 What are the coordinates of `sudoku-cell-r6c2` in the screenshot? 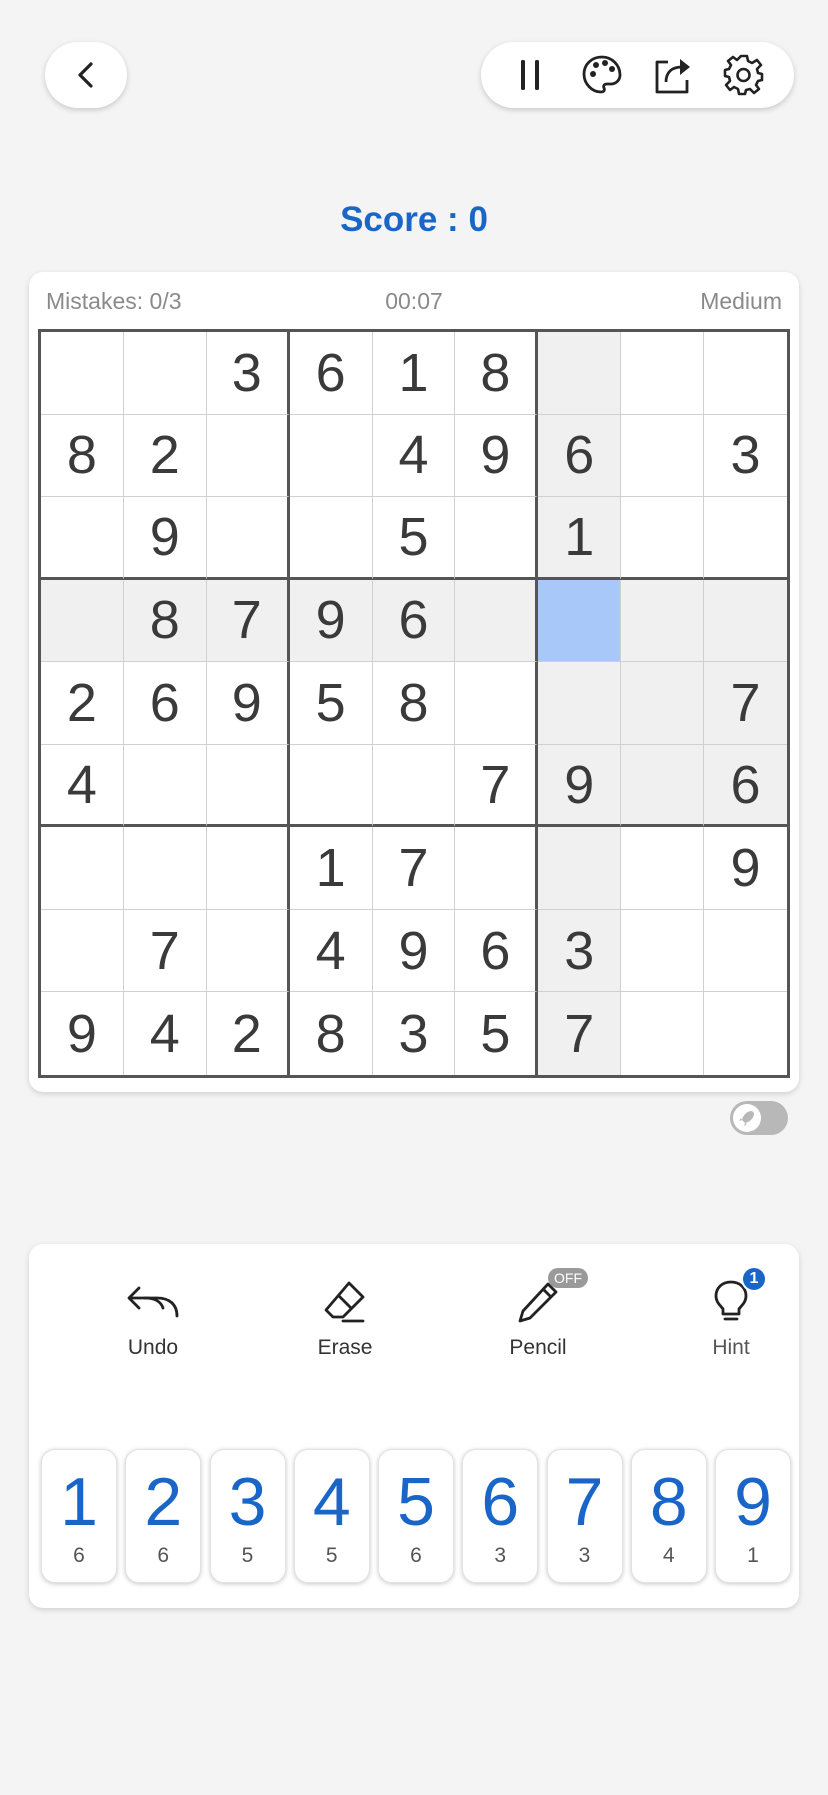 It's located at (165, 786).